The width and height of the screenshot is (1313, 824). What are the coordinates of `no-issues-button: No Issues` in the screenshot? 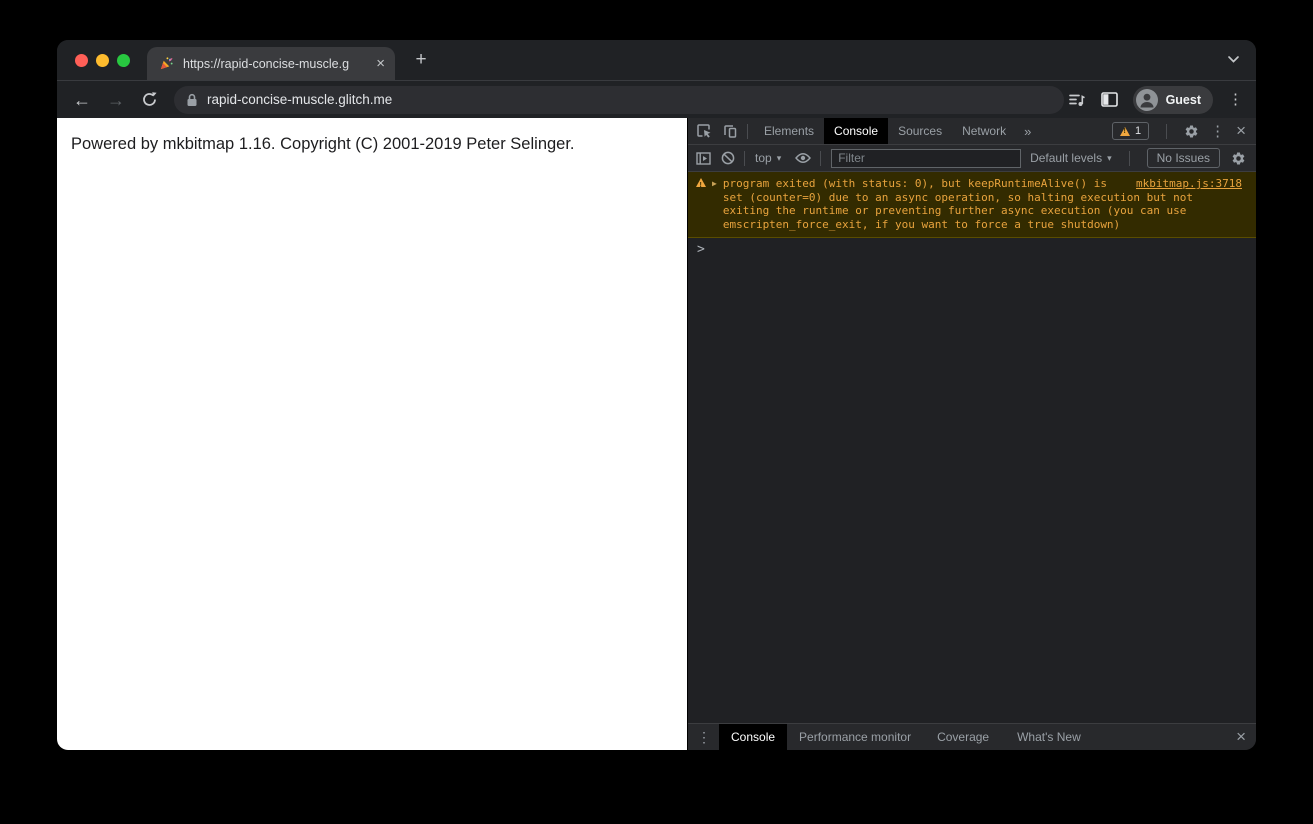 It's located at (1183, 158).